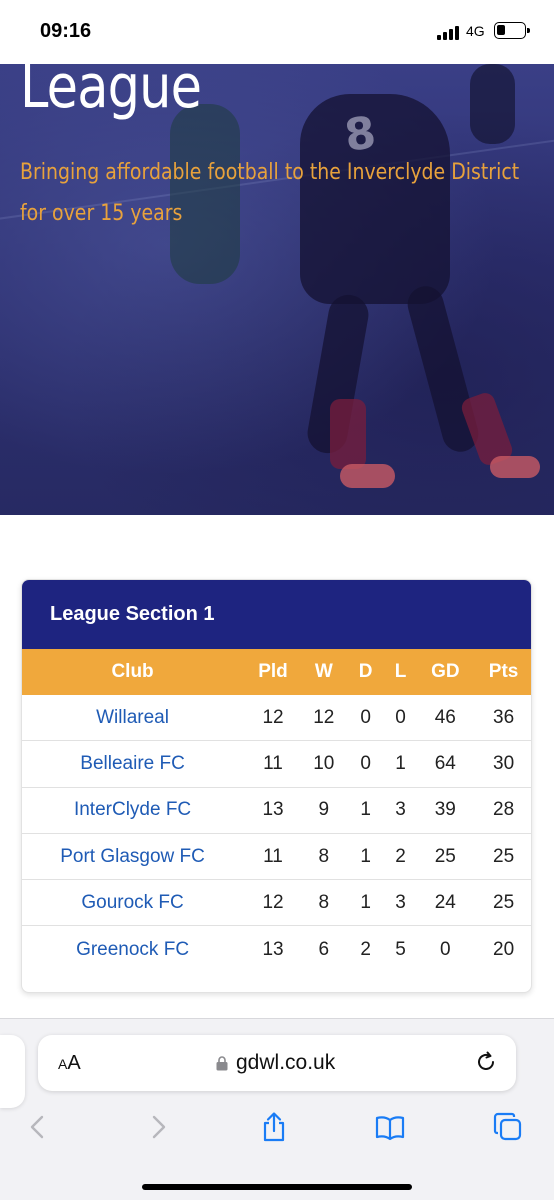 The image size is (554, 1200). I want to click on status-time: 09:16, so click(66, 31).